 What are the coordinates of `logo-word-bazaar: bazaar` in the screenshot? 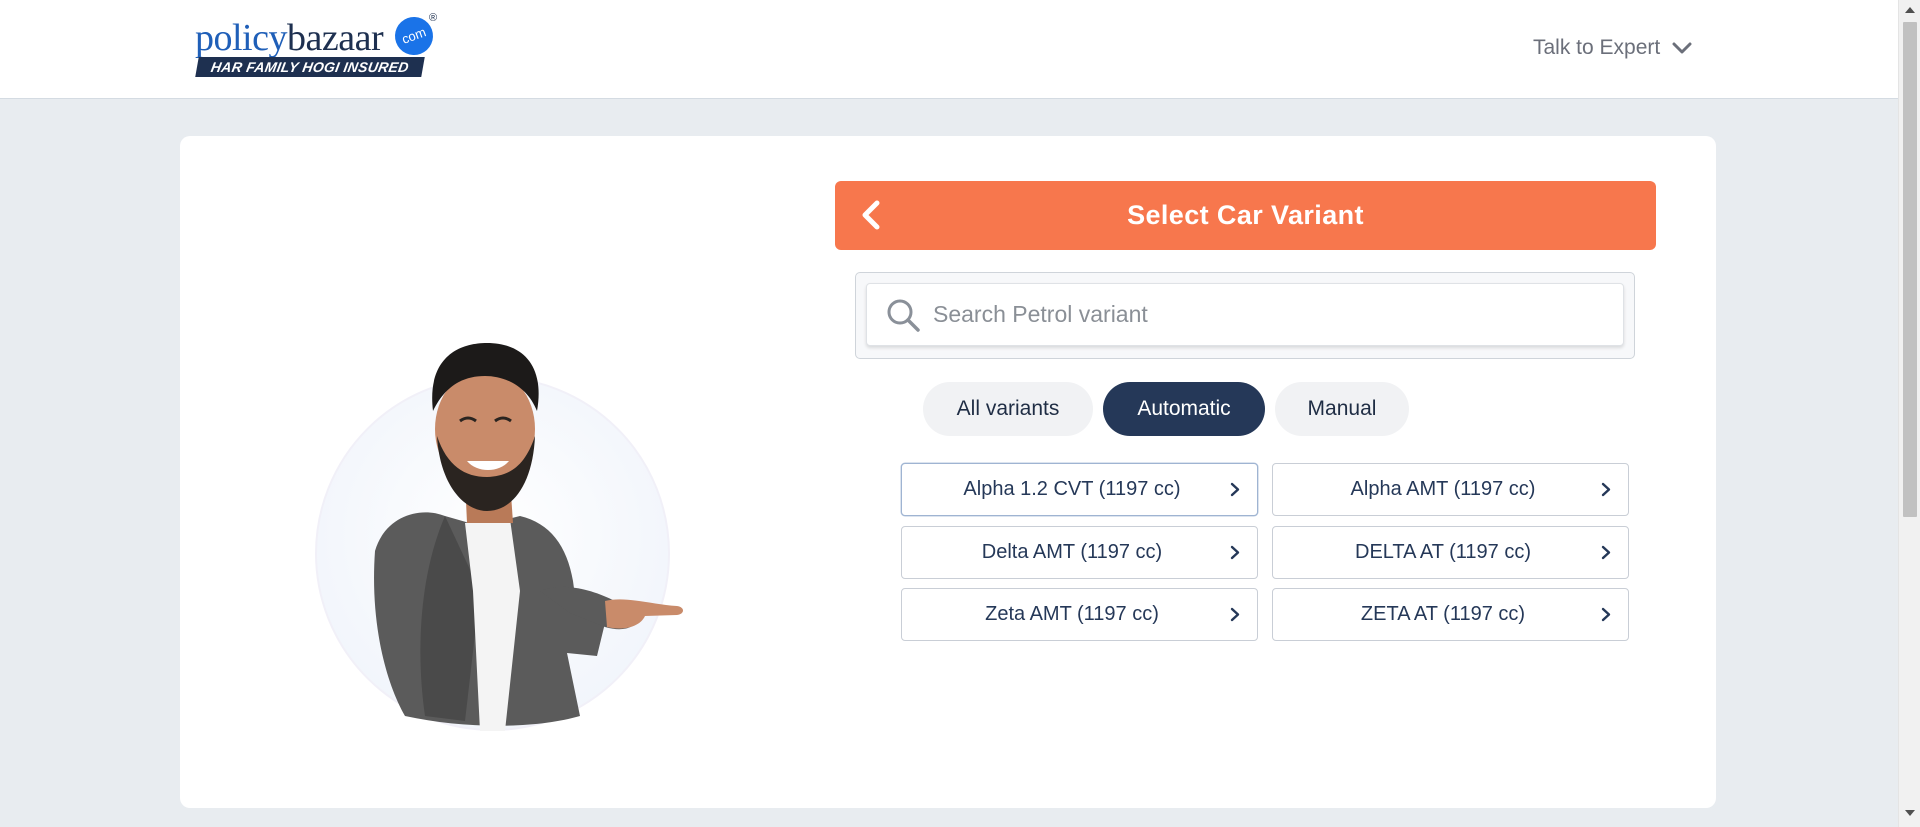 It's located at (335, 38).